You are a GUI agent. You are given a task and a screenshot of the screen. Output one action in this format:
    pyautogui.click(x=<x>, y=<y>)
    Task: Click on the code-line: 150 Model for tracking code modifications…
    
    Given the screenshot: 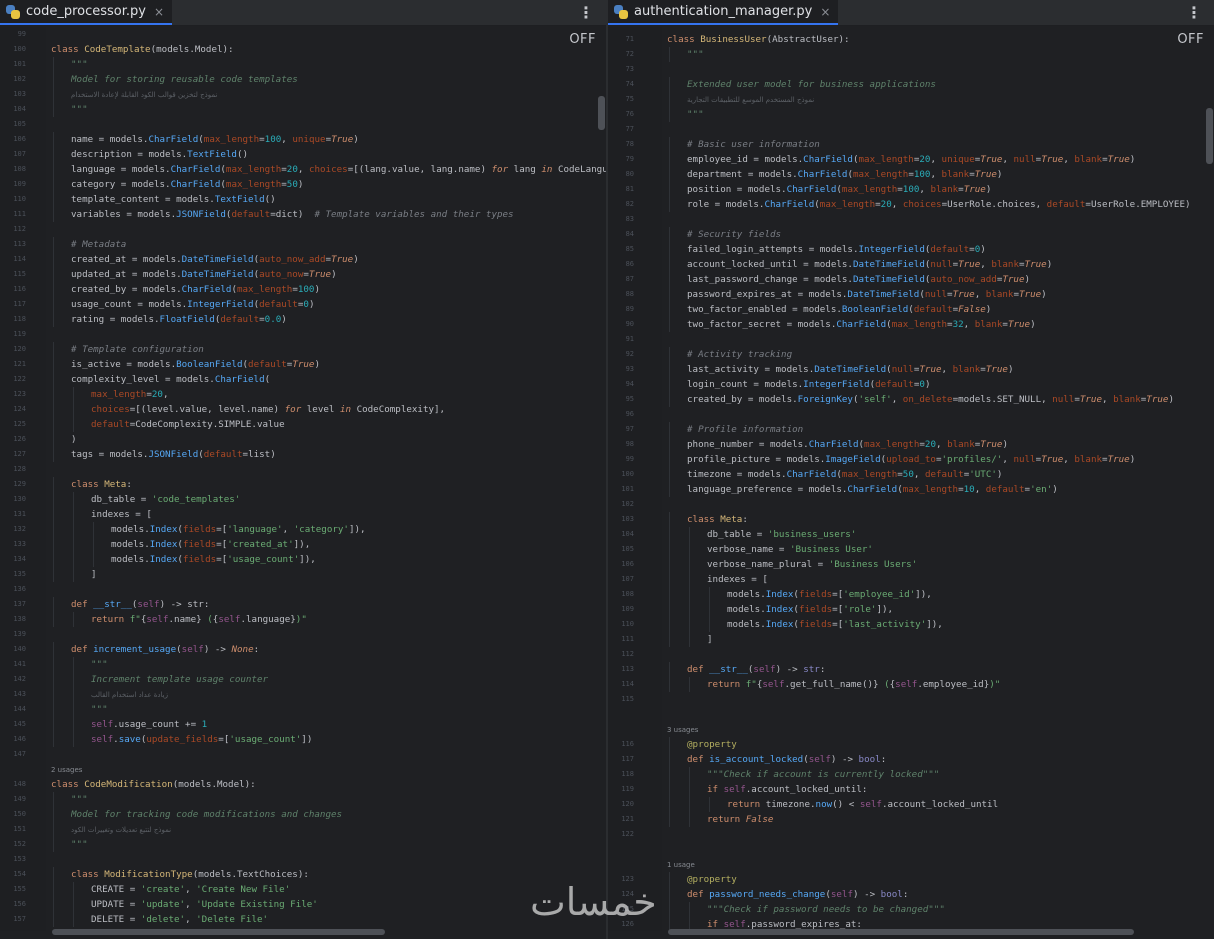 What is the action you would take?
    pyautogui.click(x=303, y=814)
    